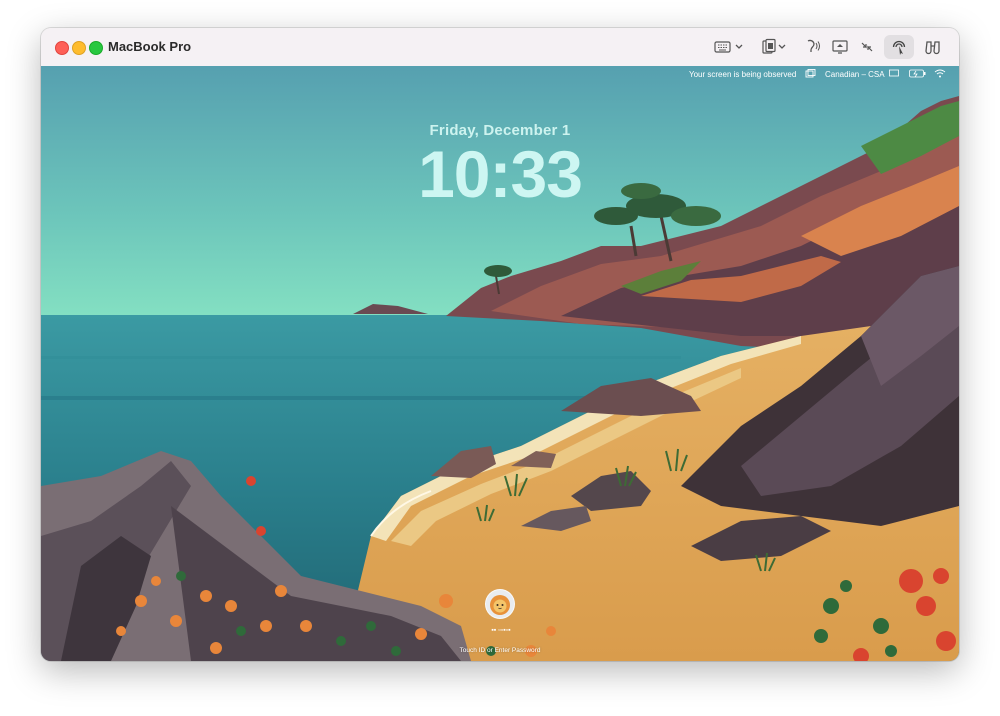 The height and width of the screenshot is (716, 1000). I want to click on lock-time: 10:33, so click(500, 174).